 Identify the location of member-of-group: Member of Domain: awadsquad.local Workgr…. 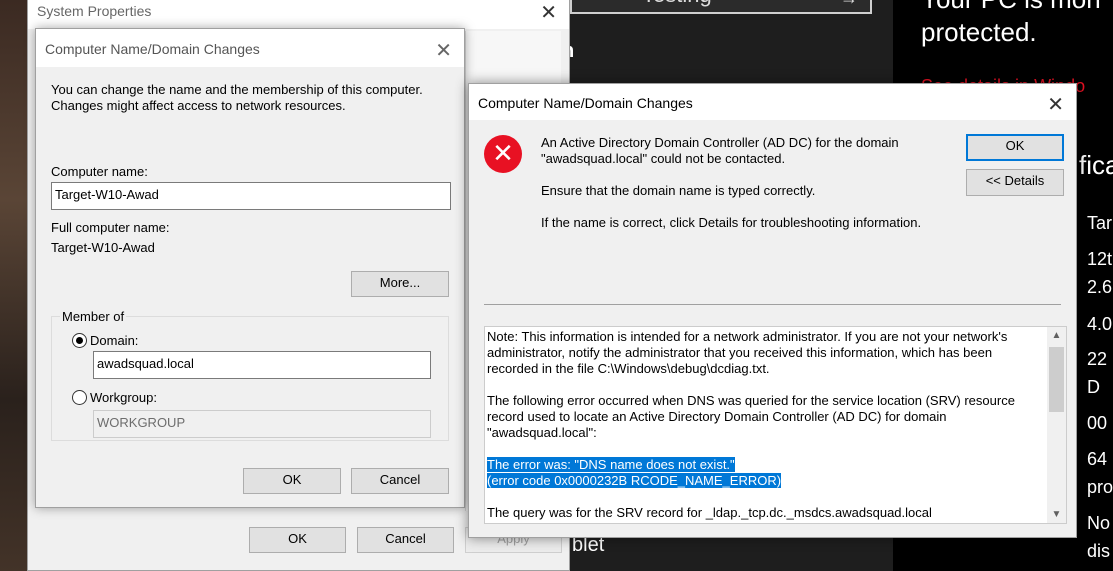
(250, 375).